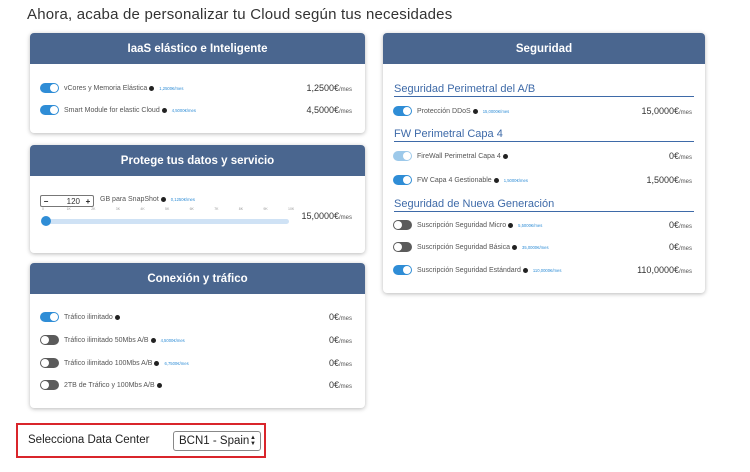  Describe the element at coordinates (88, 201) in the screenshot. I see `stepper-plus-button: +` at that location.